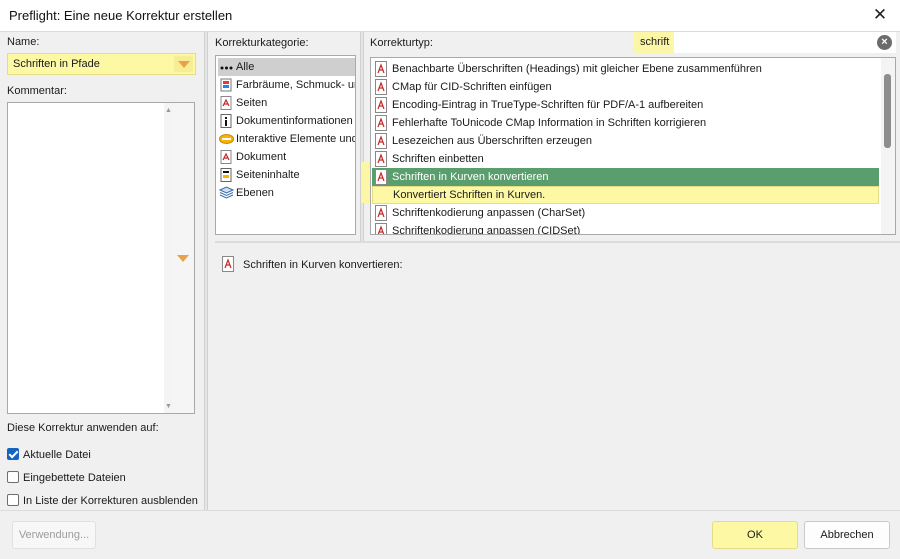 This screenshot has height=559, width=900. I want to click on info-icon, so click(226, 121).